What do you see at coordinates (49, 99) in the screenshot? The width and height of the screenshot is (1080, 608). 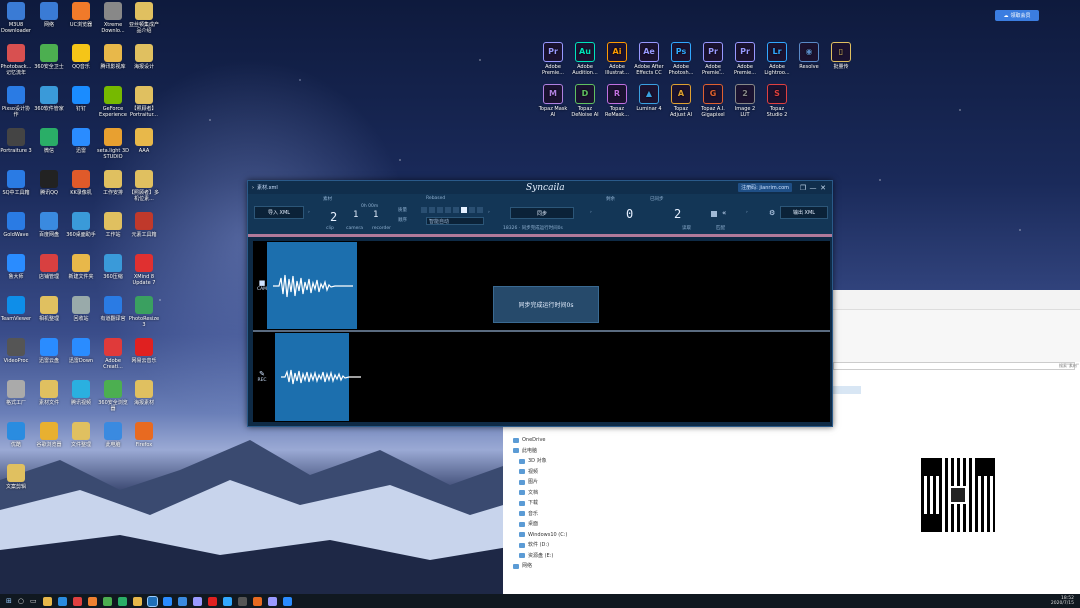 I see `desktop-icon: 360软件管家` at bounding box center [49, 99].